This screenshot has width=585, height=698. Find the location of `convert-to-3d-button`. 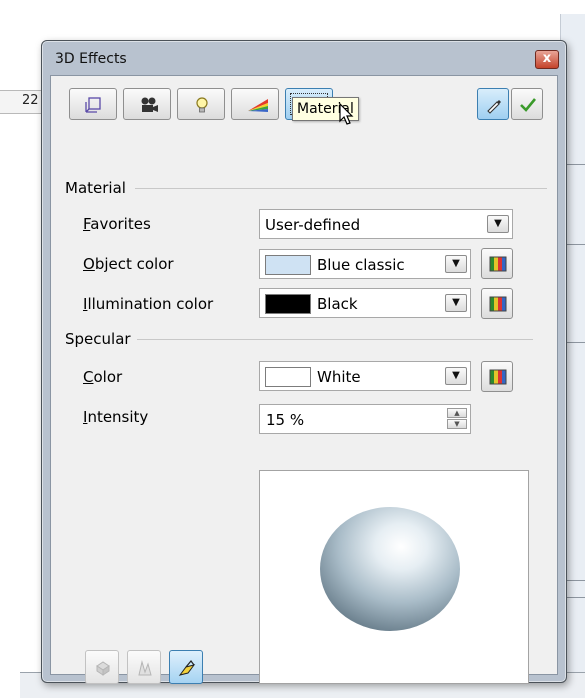

convert-to-3d-button is located at coordinates (102, 667).